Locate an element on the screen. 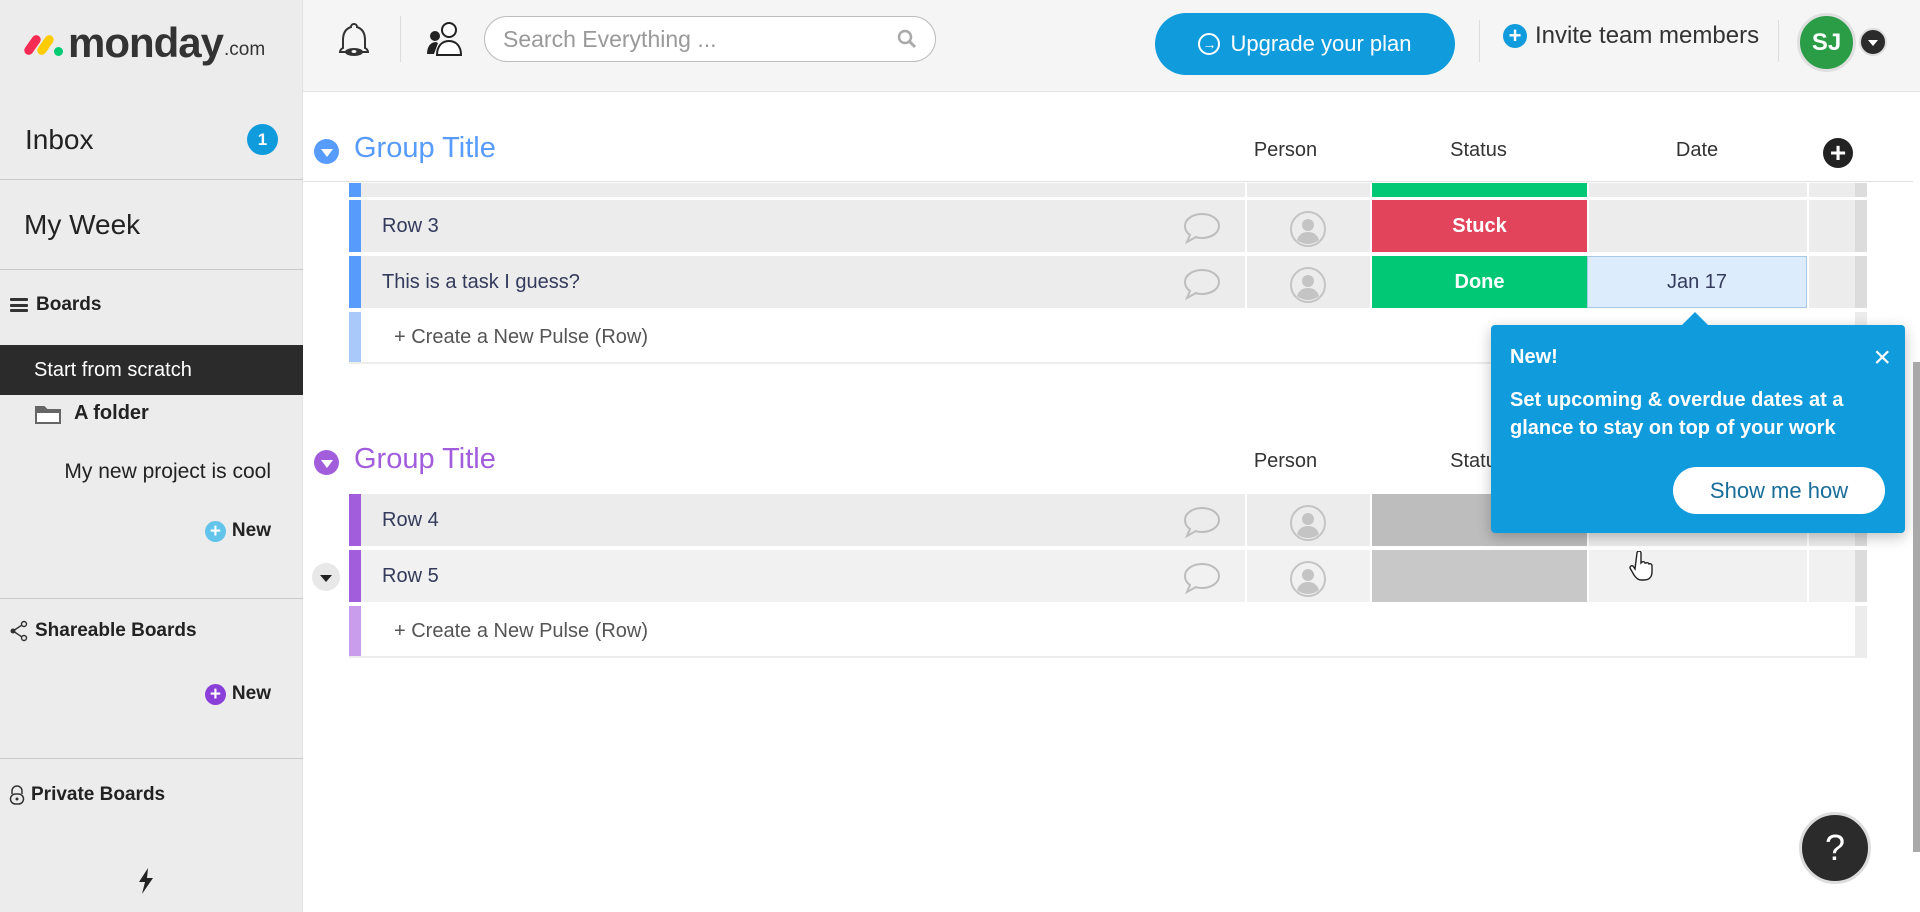 This screenshot has height=912, width=1920. logo-suffix: .com is located at coordinates (245, 49).